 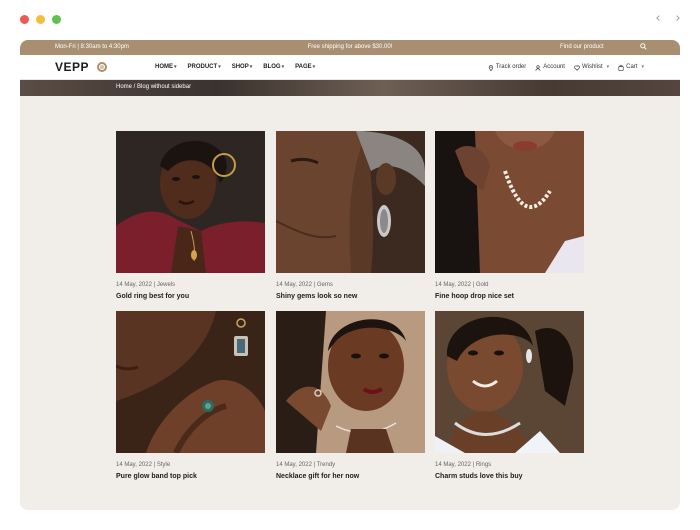 What do you see at coordinates (124, 87) in the screenshot?
I see `breadcrumb-home-link: Home` at bounding box center [124, 87].